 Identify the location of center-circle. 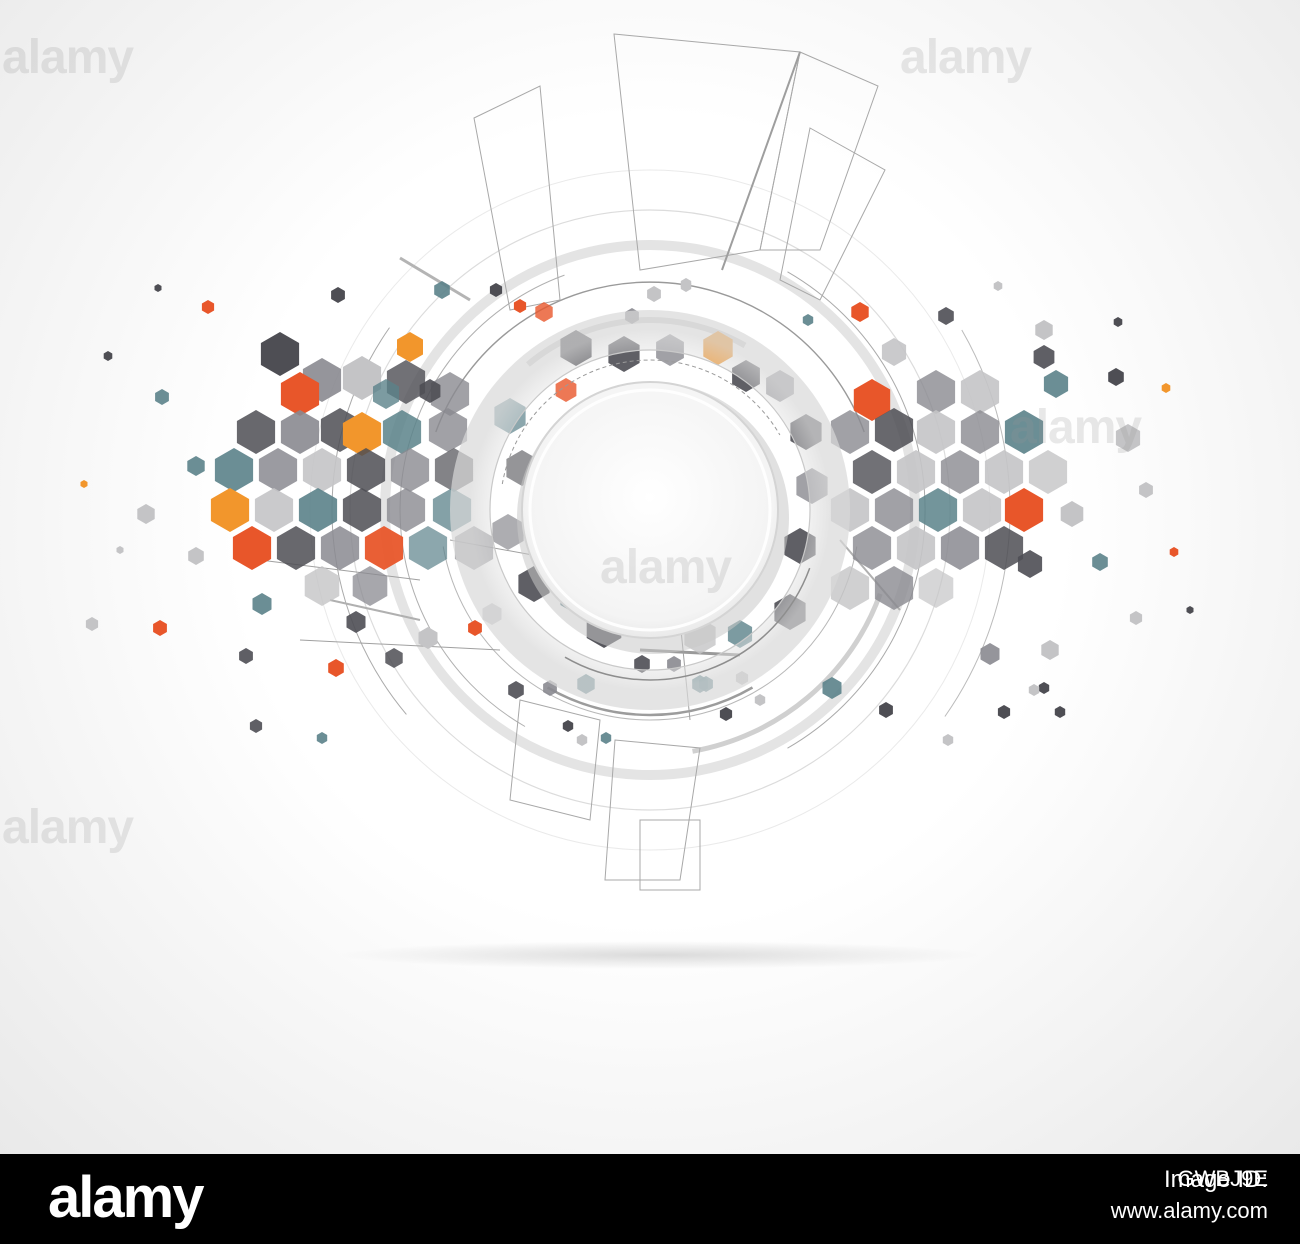
(650, 510).